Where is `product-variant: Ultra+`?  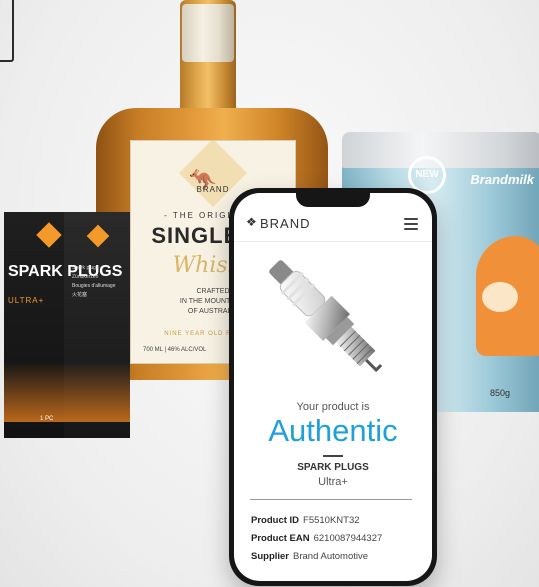 product-variant: Ultra+ is located at coordinates (333, 482).